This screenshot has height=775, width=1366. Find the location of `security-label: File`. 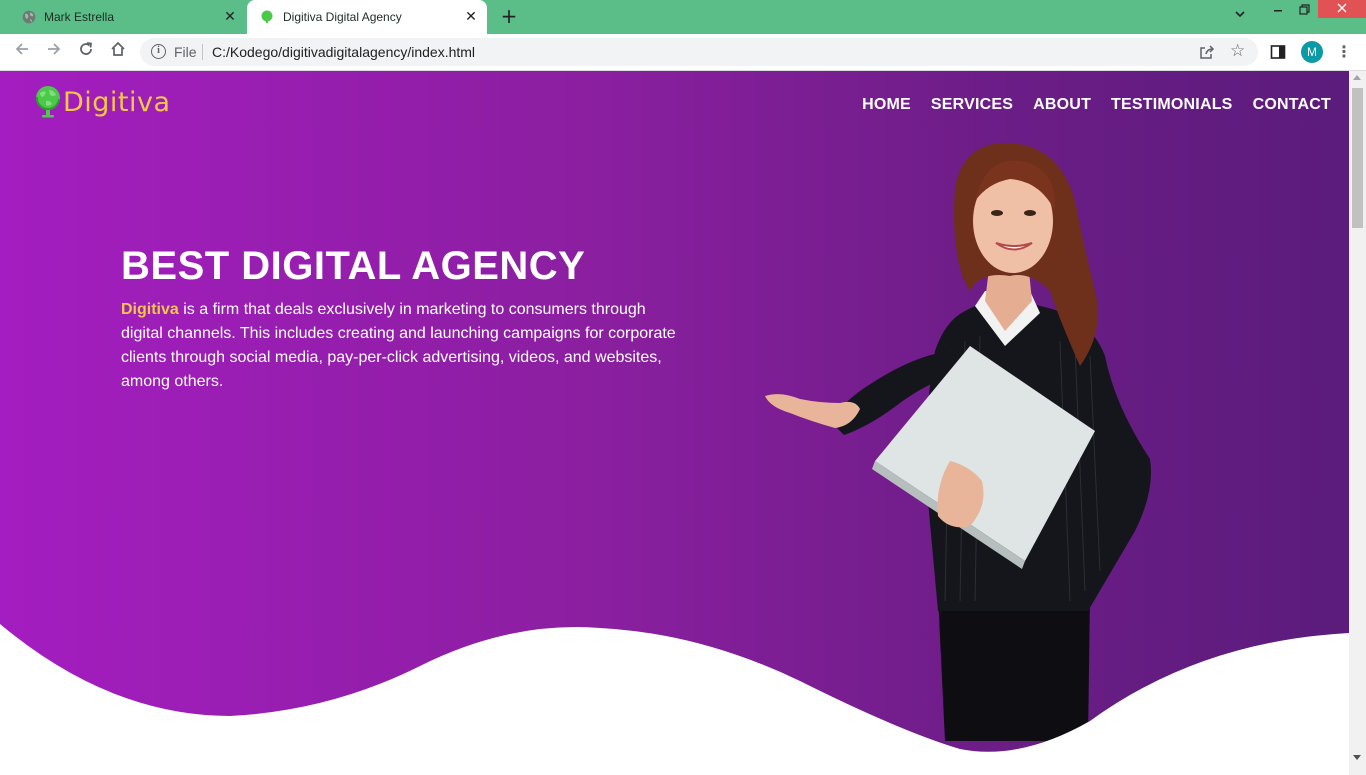

security-label: File is located at coordinates (185, 52).